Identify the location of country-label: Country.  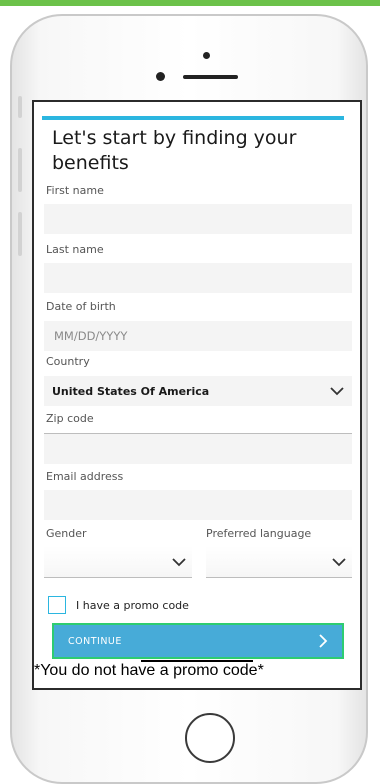
(68, 361).